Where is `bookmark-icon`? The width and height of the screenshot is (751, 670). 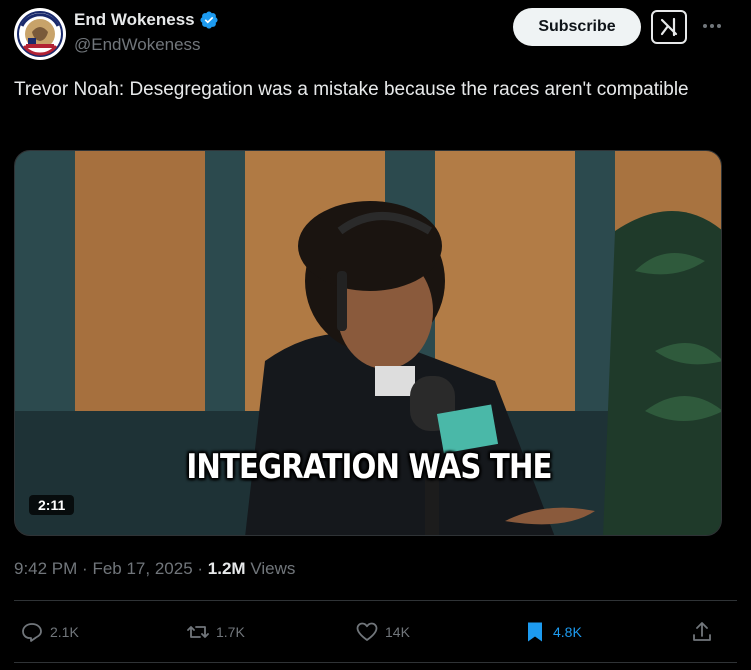 bookmark-icon is located at coordinates (535, 632).